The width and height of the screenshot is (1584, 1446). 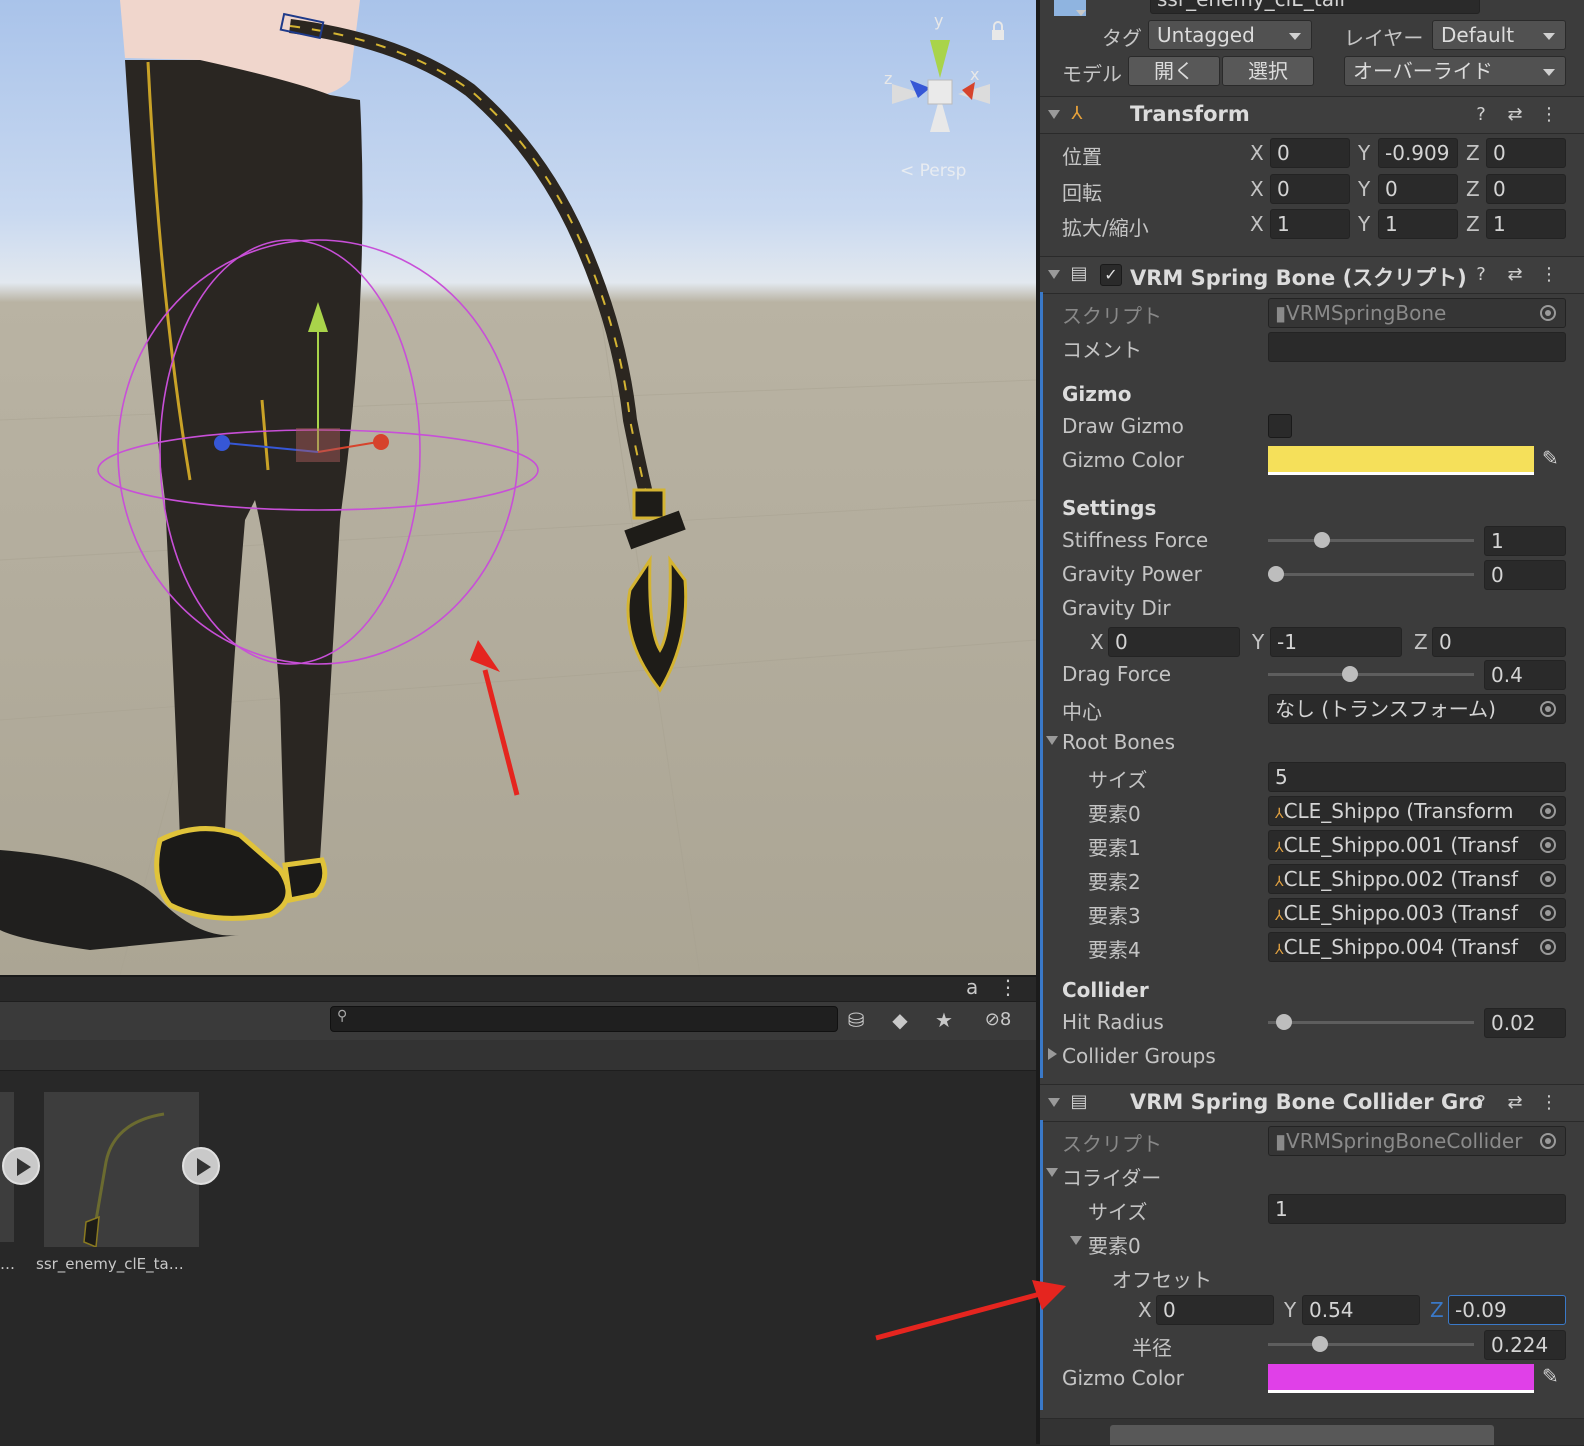 What do you see at coordinates (1052, 1054) in the screenshot?
I see `collider-groups-foldout-icon` at bounding box center [1052, 1054].